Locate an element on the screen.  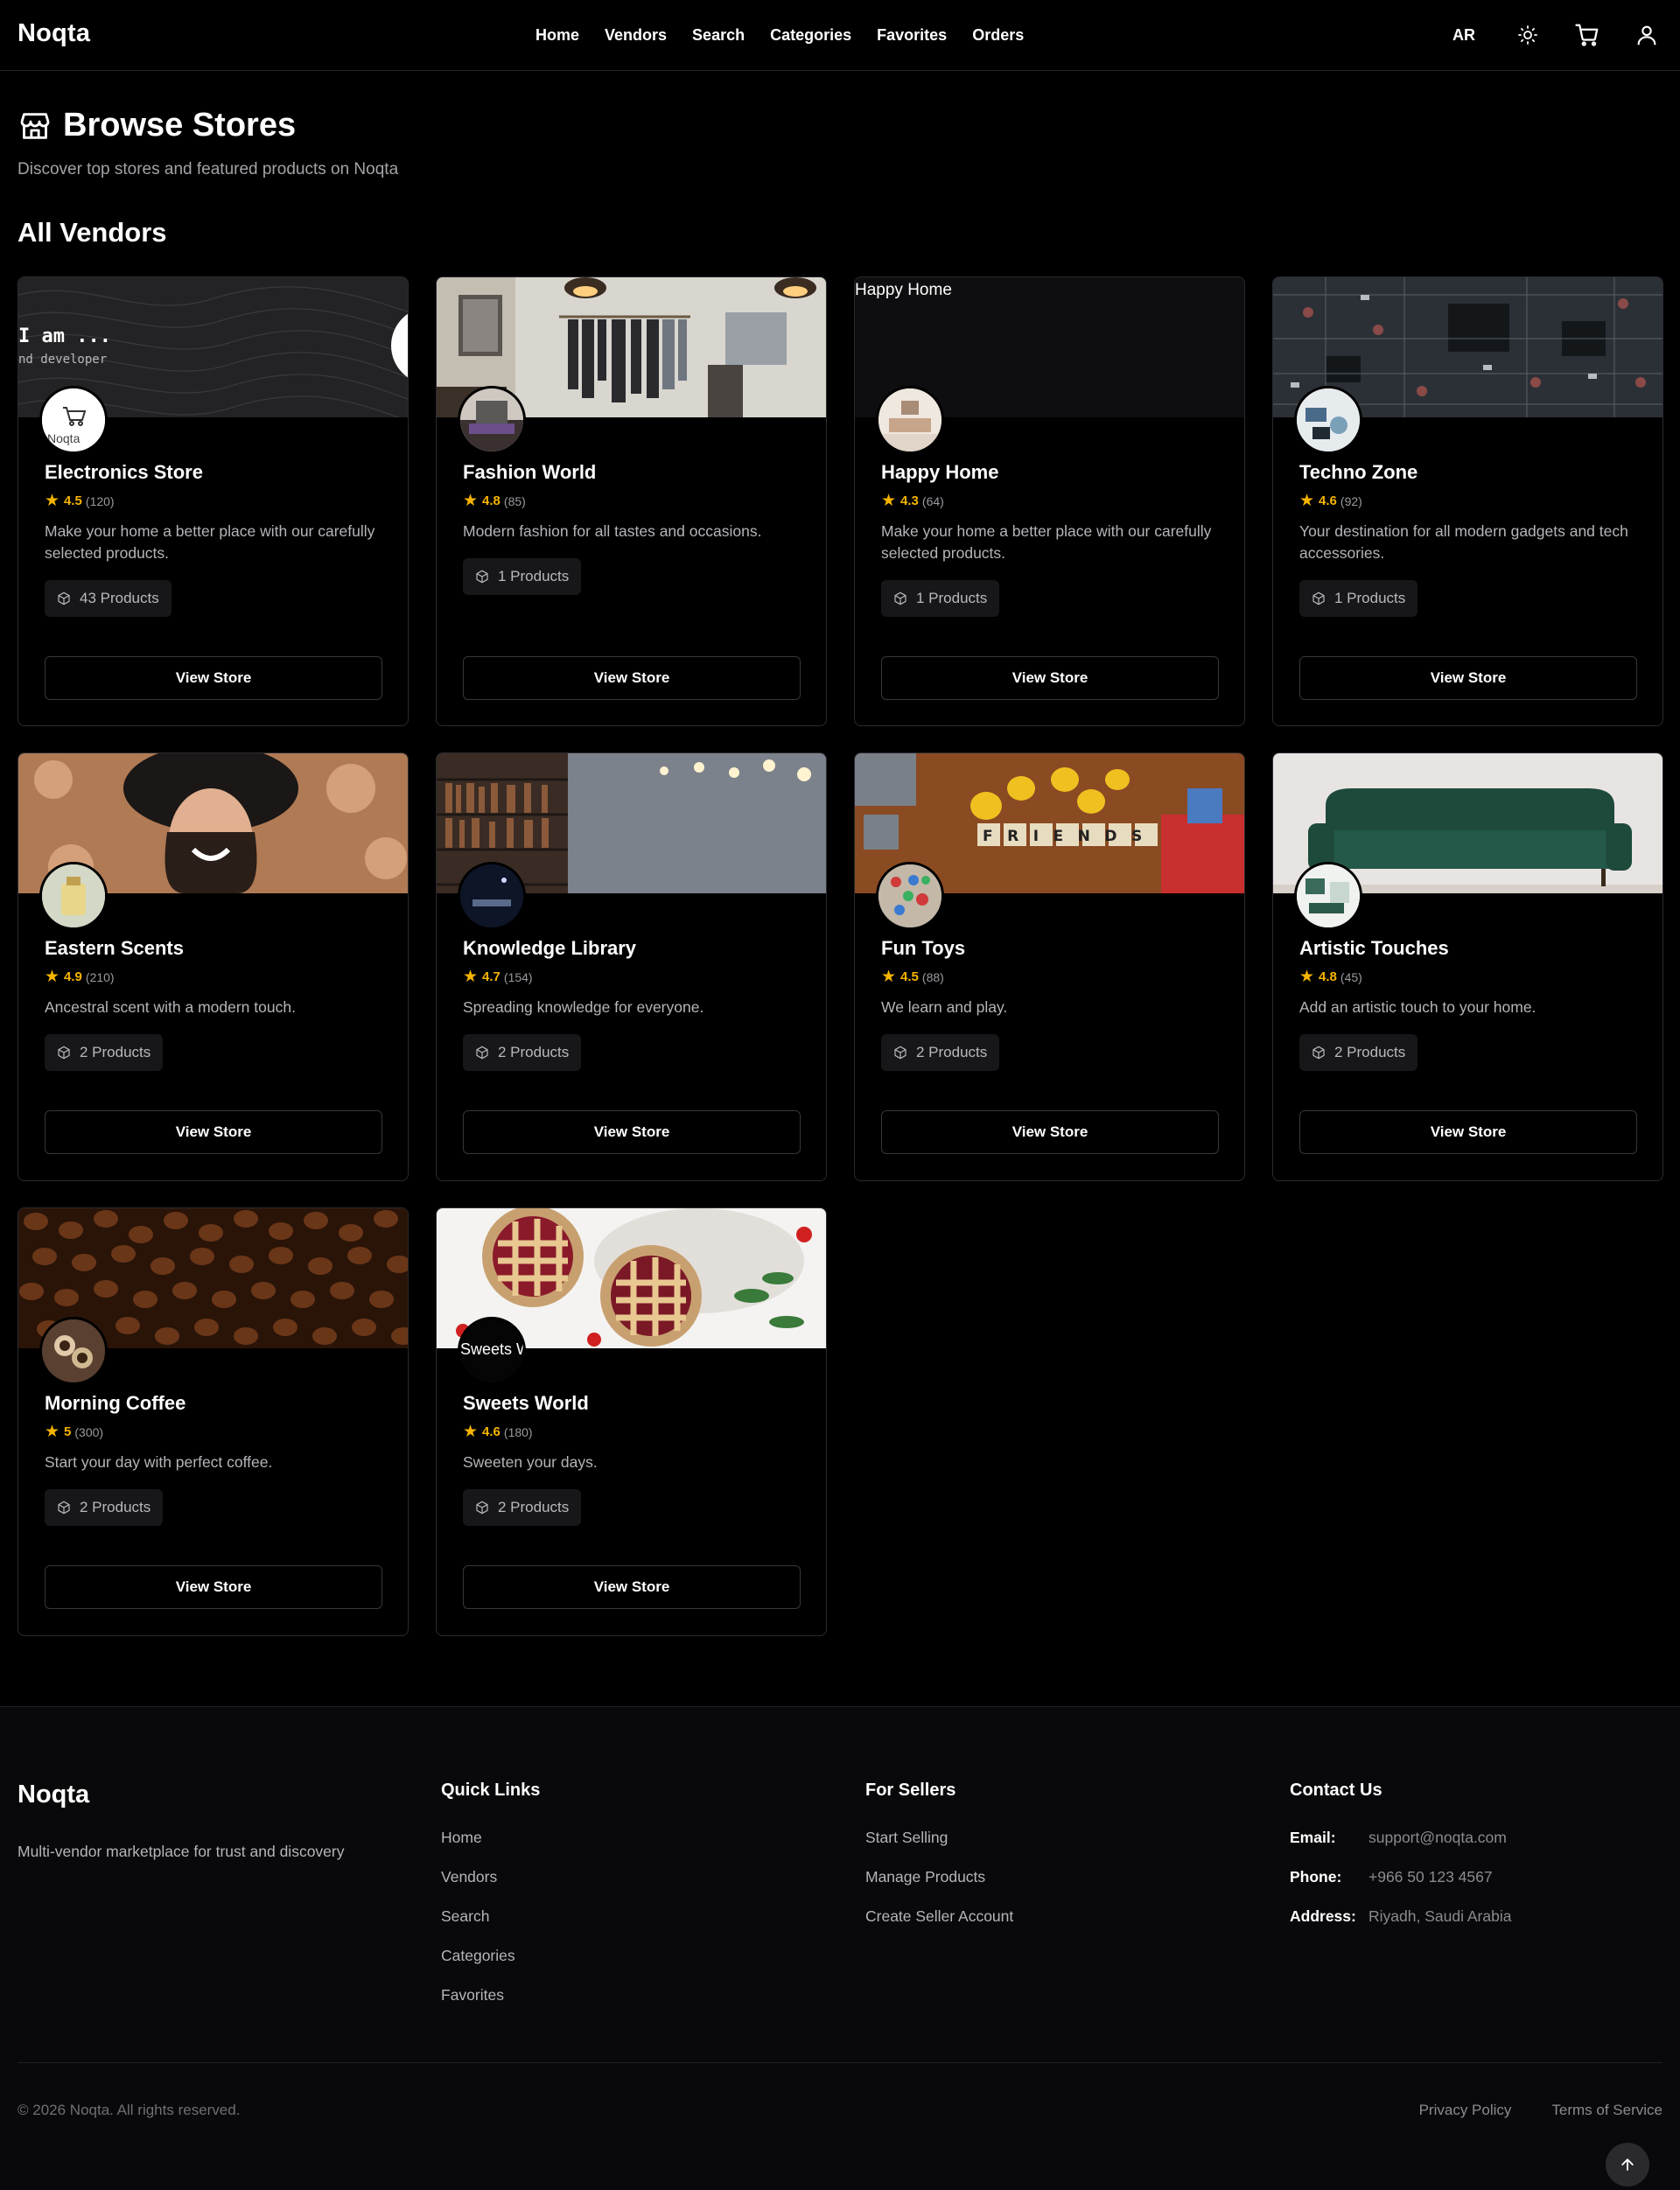
arrow-up-icon is located at coordinates (1627, 2165).